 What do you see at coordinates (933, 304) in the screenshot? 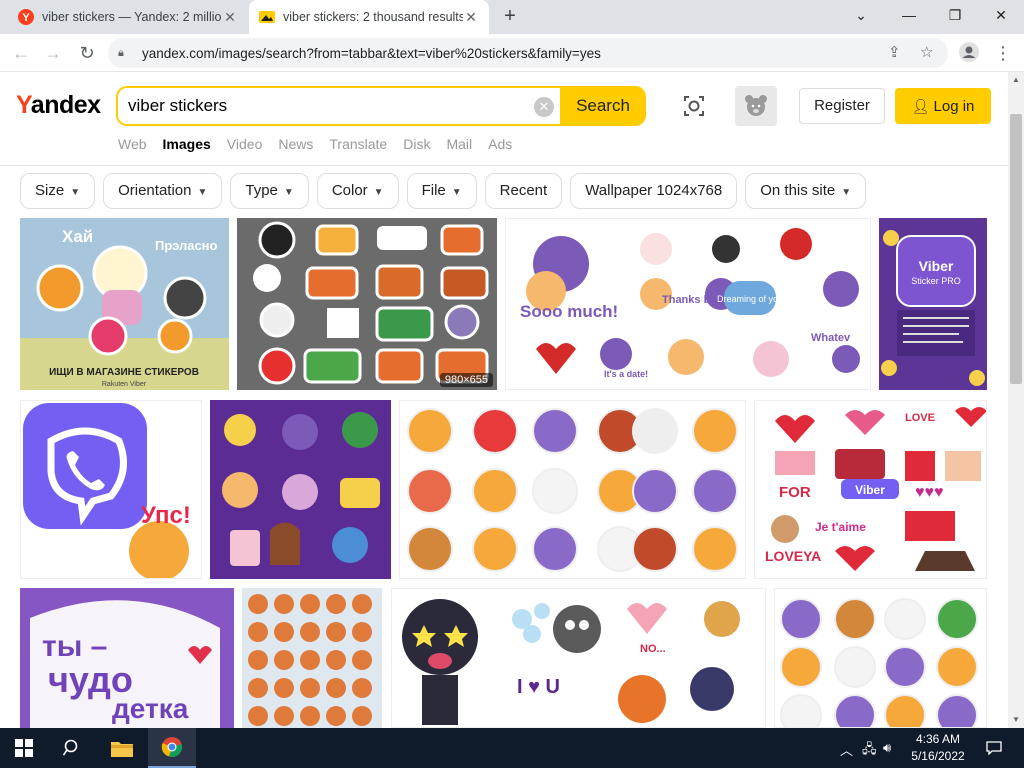
I see `result-image: Viber Sticker PRO` at bounding box center [933, 304].